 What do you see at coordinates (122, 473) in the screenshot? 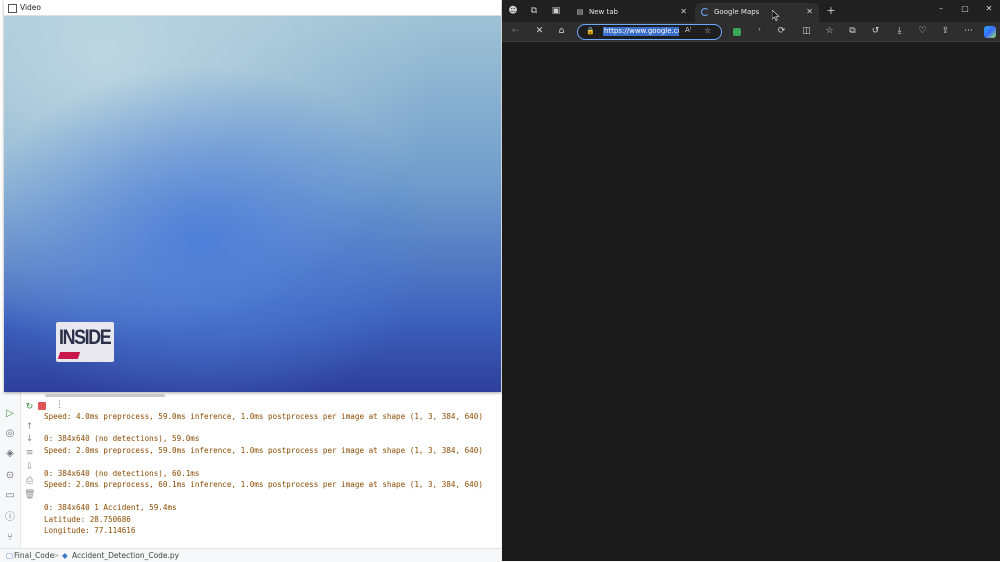
I see `console-line: 0: 384x640 (no detections), 60.1ms` at bounding box center [122, 473].